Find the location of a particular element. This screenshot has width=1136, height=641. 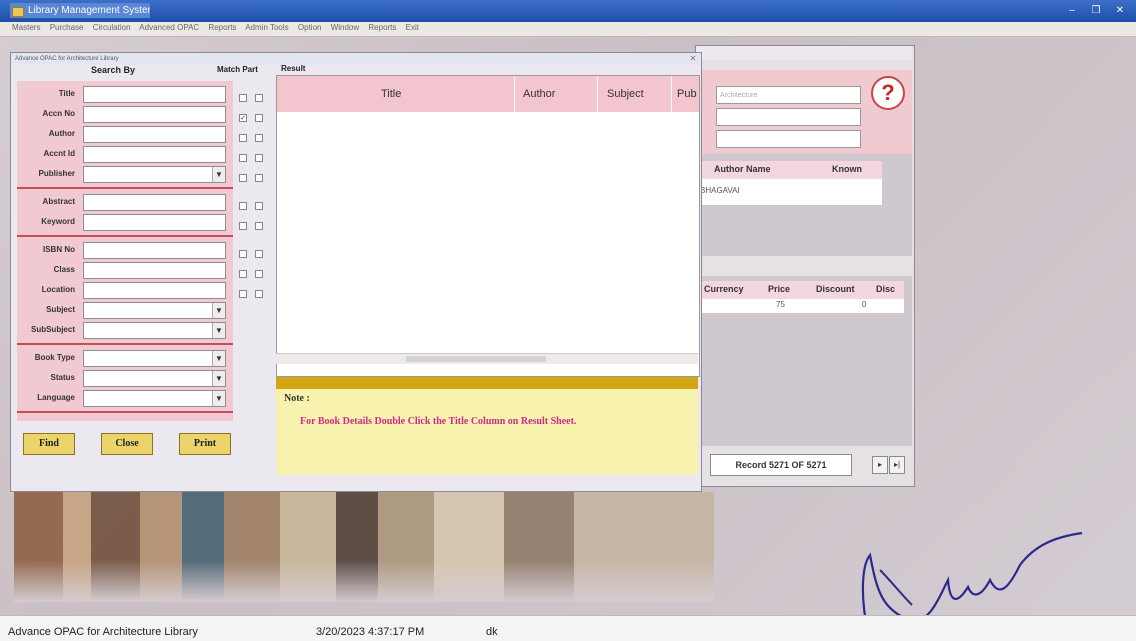

restore-button: ❐ is located at coordinates (1096, 11).